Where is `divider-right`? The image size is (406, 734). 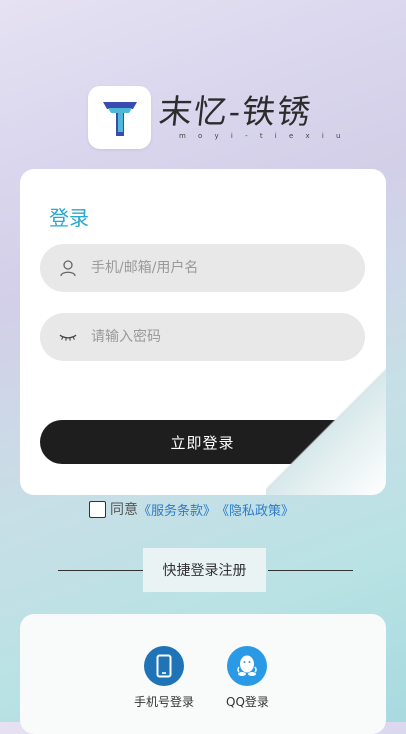 divider-right is located at coordinates (310, 570).